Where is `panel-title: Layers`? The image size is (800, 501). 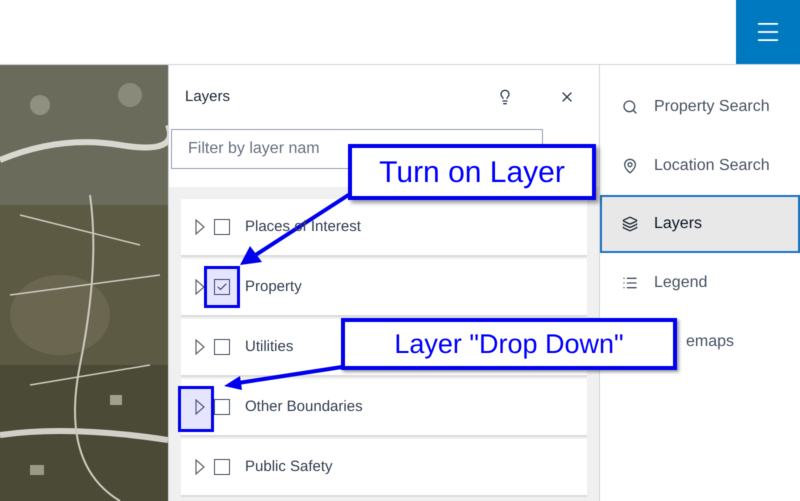
panel-title: Layers is located at coordinates (208, 96).